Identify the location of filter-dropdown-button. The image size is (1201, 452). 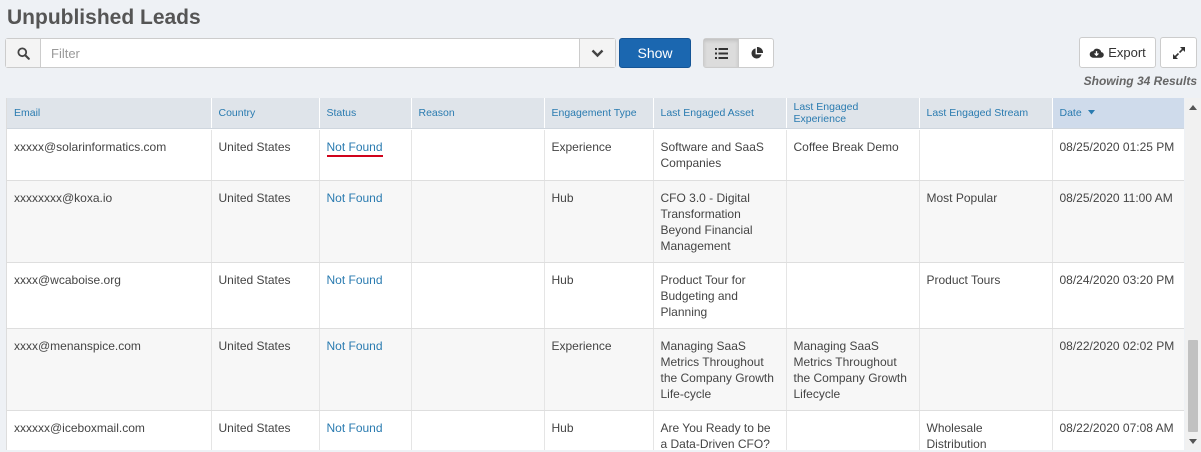
(597, 53).